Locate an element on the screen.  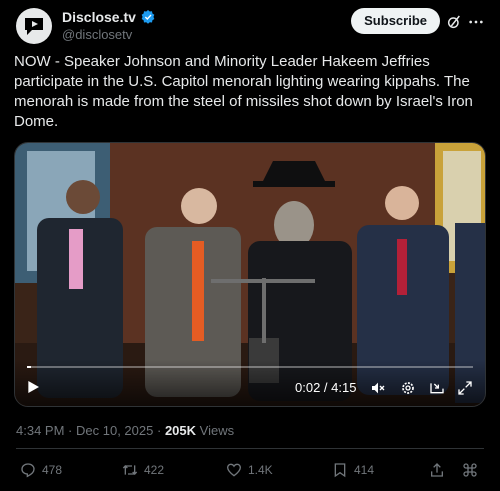
like-count: 1.4K is located at coordinates (260, 470).